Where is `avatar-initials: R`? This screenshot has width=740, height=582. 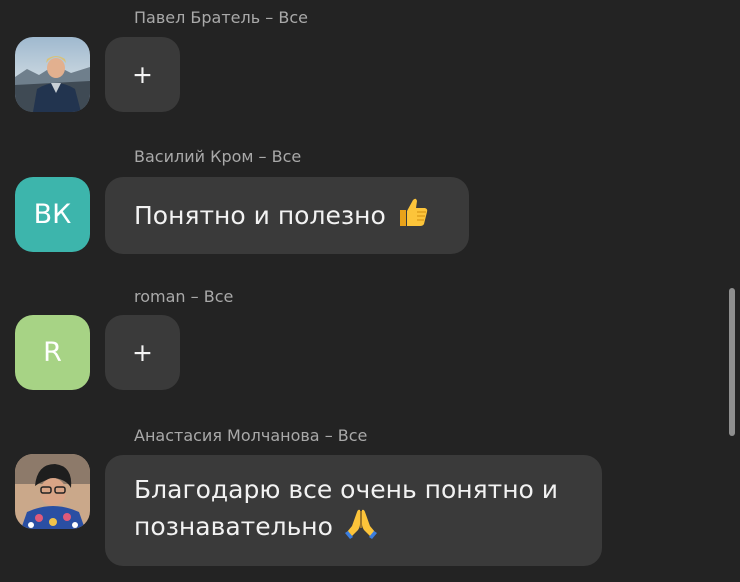 avatar-initials: R is located at coordinates (52, 352).